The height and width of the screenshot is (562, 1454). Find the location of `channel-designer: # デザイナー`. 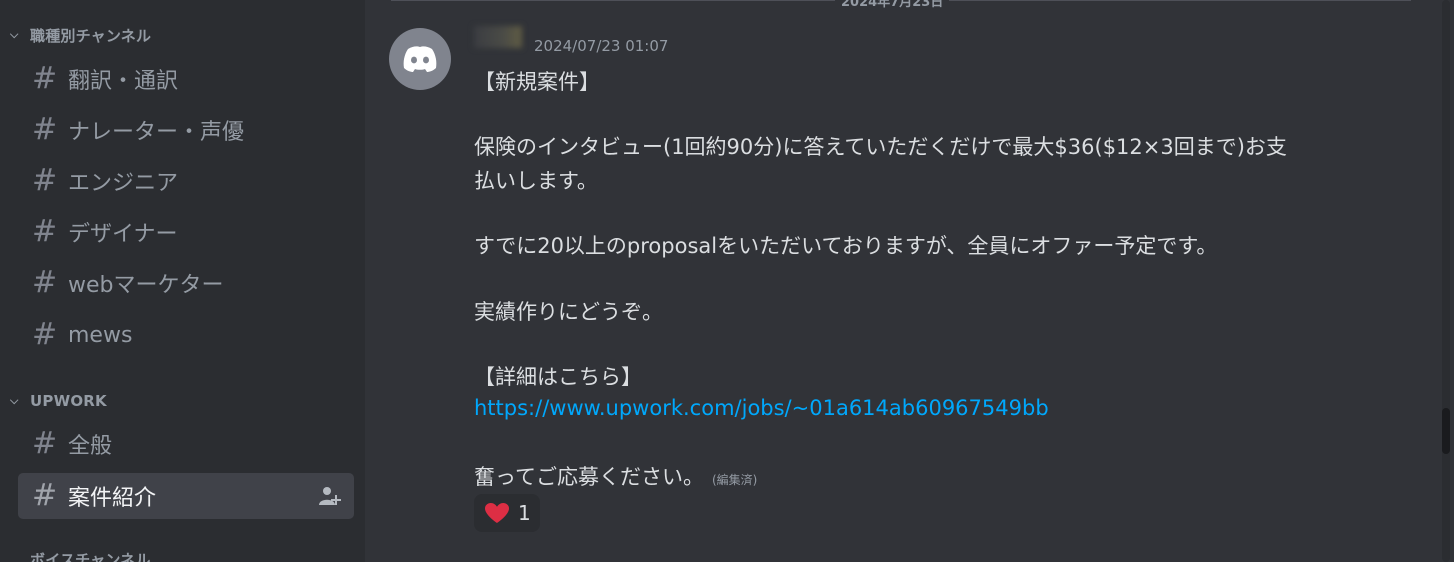

channel-designer: # デザイナー is located at coordinates (186, 232).